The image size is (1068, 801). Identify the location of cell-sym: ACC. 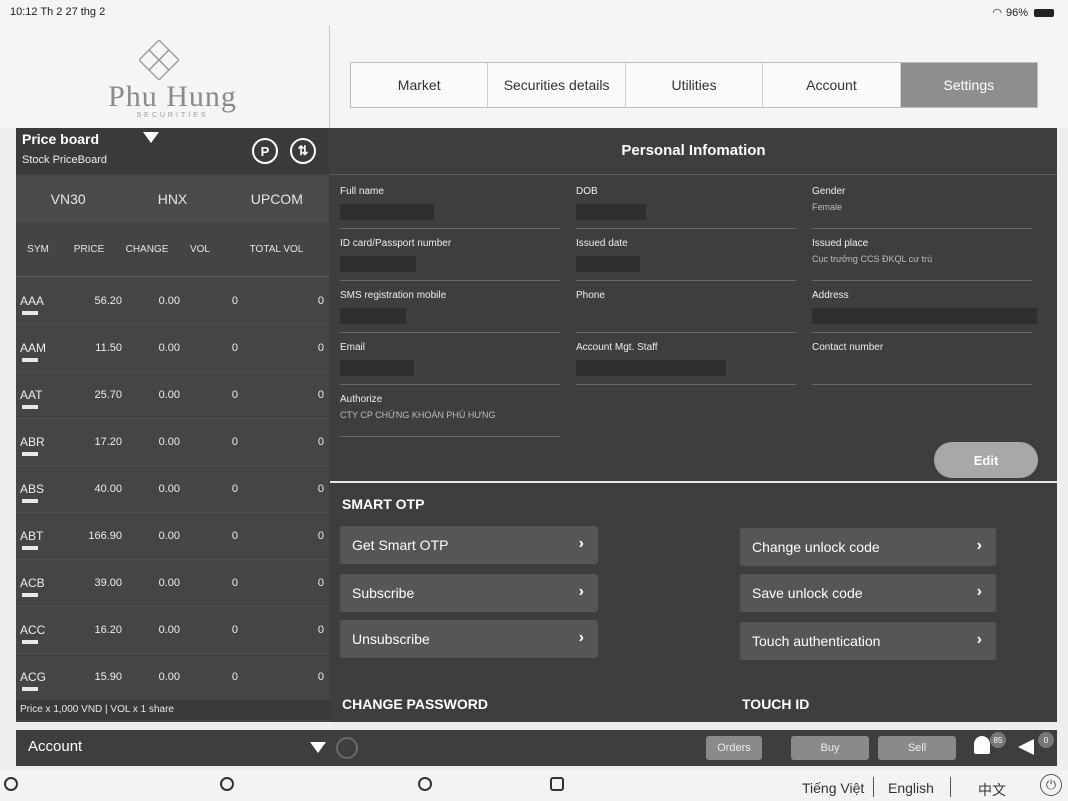
(40, 633).